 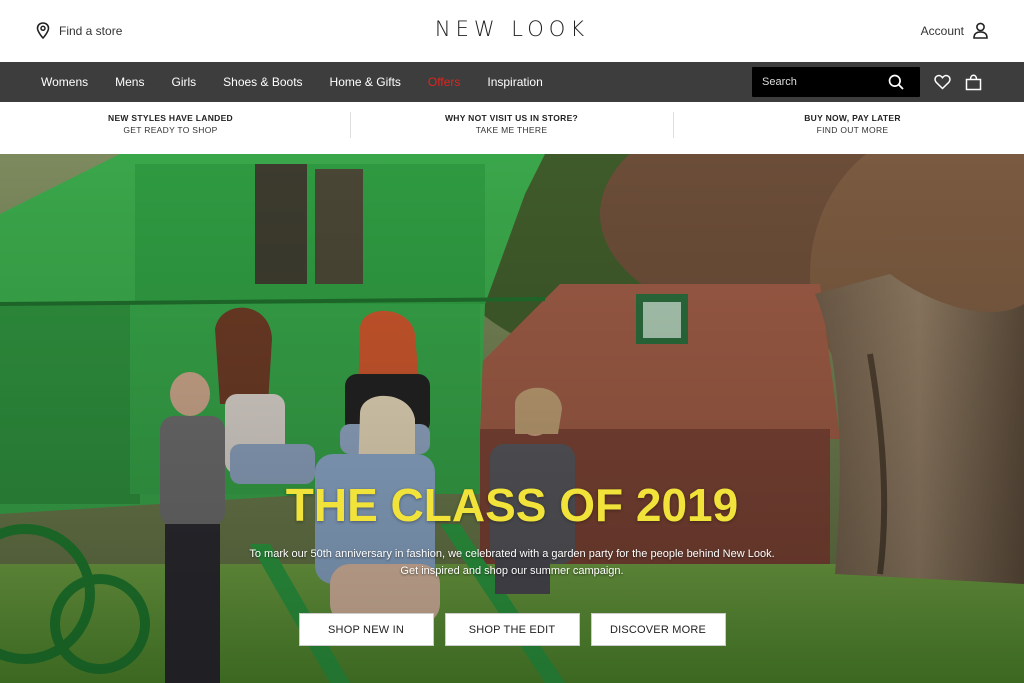 I want to click on promo-pay-later: BUY NOW, PAY LATER FIND OUT MORE, so click(x=852, y=128).